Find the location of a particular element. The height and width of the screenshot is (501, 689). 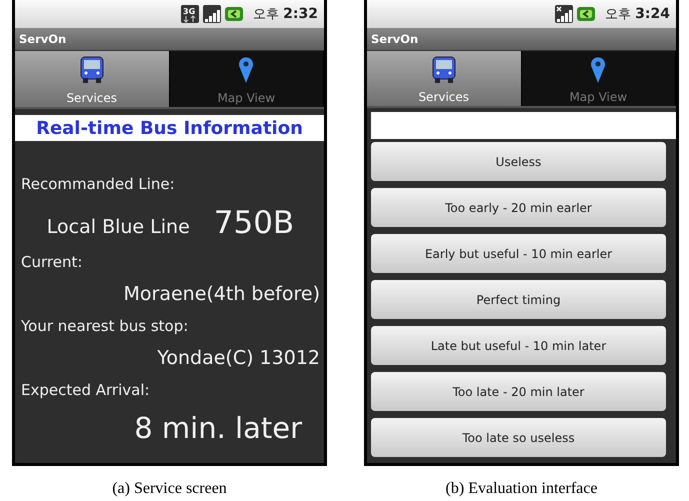

field-label: Expected Arrival: is located at coordinates (86, 390).